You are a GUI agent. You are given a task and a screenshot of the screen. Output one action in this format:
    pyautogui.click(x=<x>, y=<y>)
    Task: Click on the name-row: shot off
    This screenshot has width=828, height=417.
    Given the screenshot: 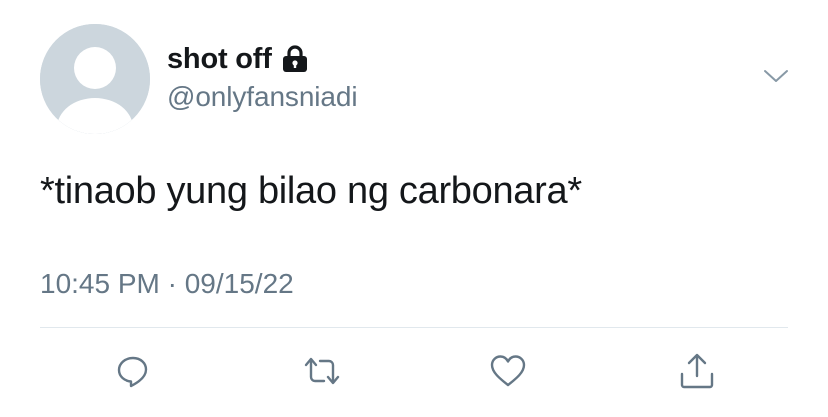 What is the action you would take?
    pyautogui.click(x=262, y=59)
    